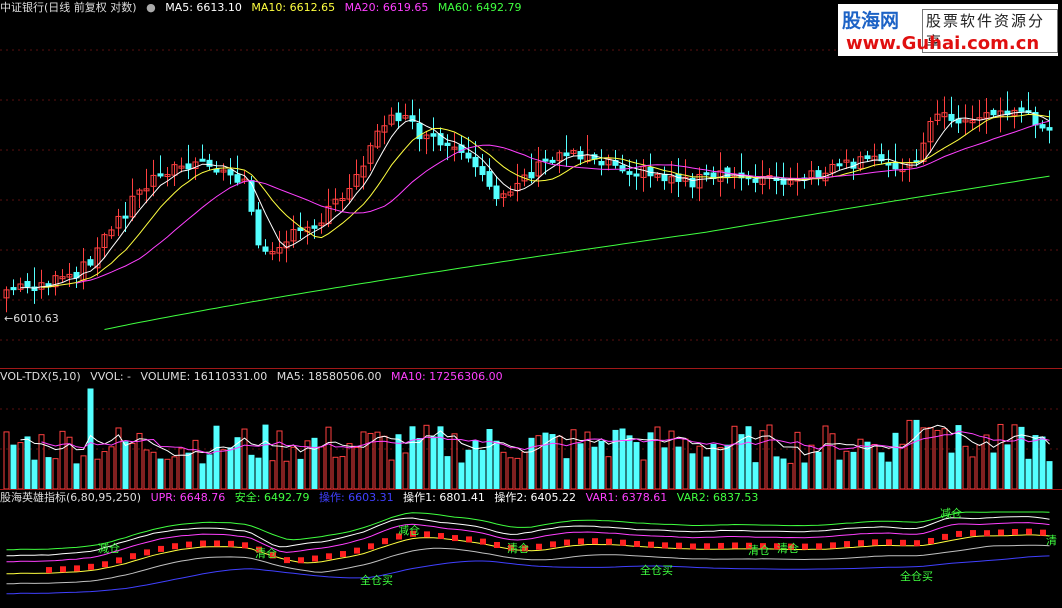 This screenshot has height=608, width=1062. Describe the element at coordinates (948, 30) in the screenshot. I see `guhai-watermark: 股海网 股票软件资源分享 www.Guhai.com.cn` at that location.